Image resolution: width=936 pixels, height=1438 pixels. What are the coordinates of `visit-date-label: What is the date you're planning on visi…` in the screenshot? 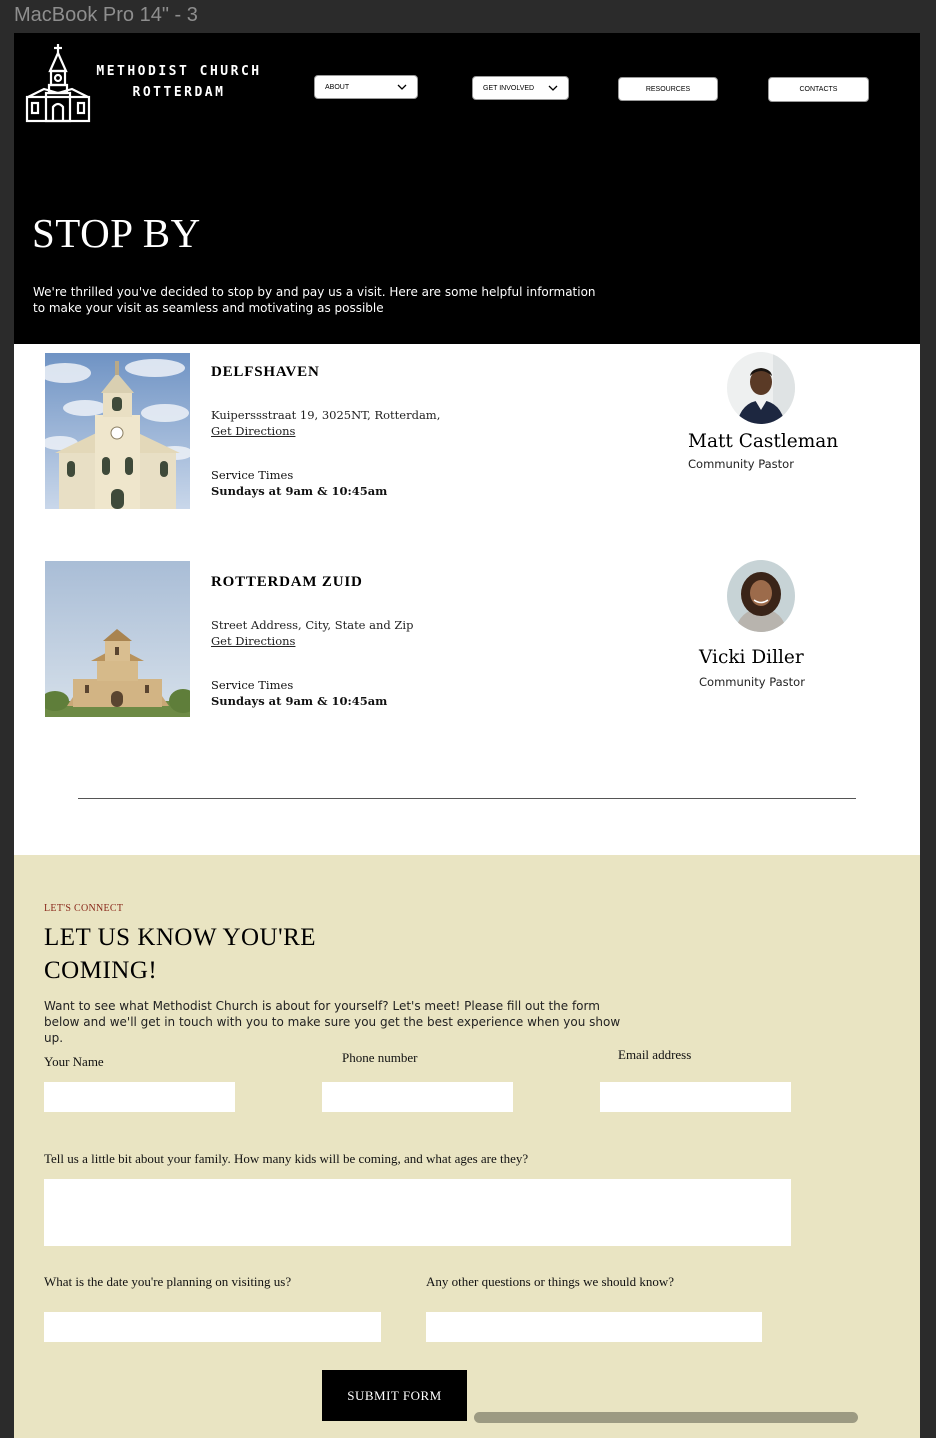 It's located at (168, 1281).